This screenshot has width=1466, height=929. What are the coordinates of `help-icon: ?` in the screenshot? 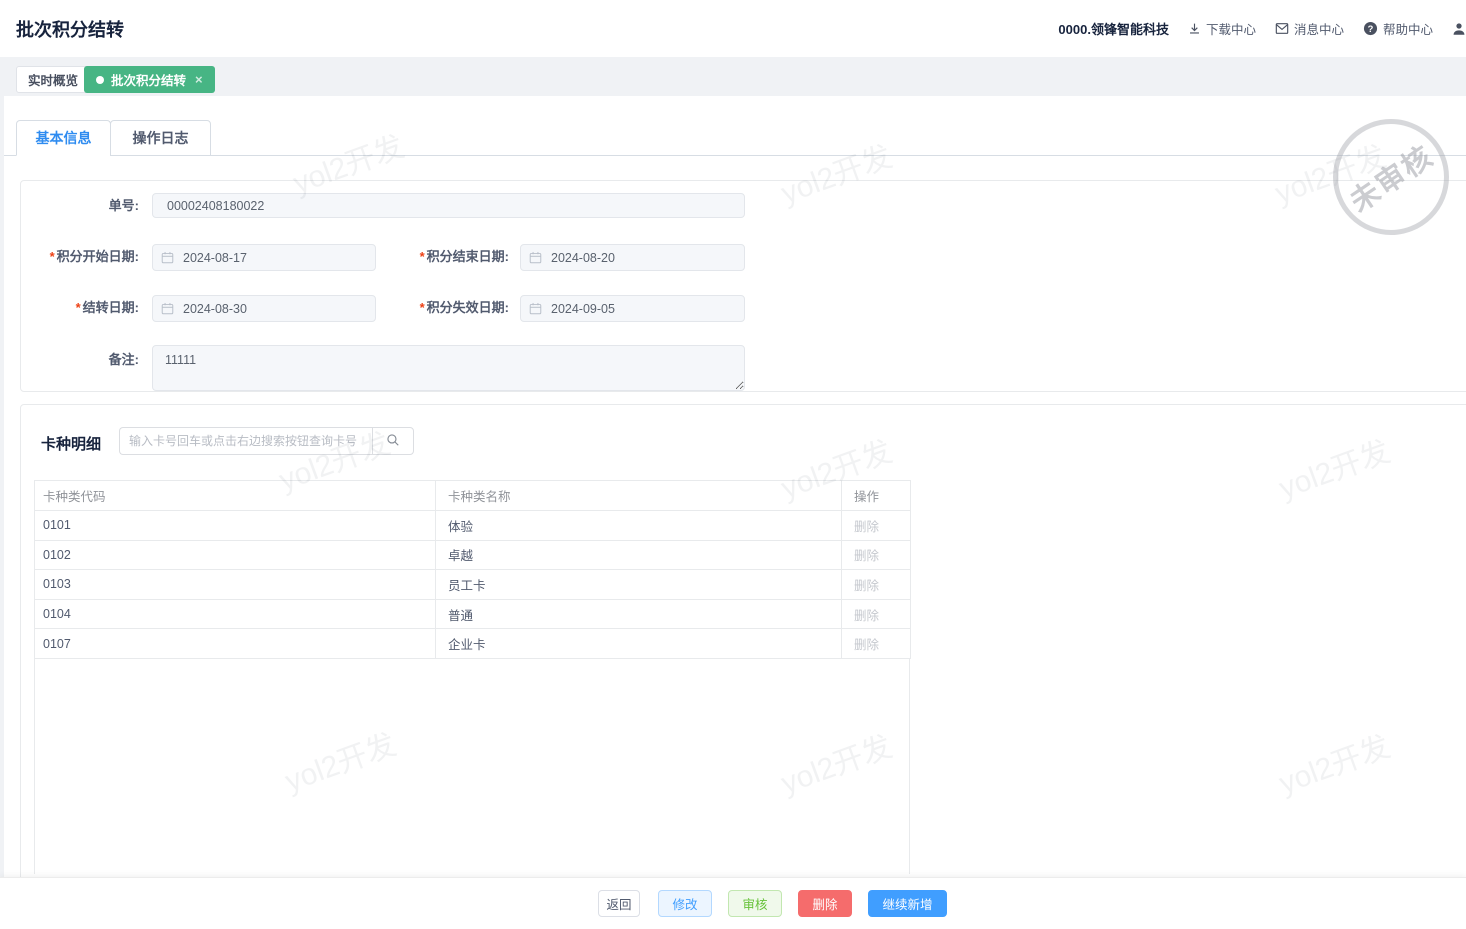 It's located at (1370, 28).